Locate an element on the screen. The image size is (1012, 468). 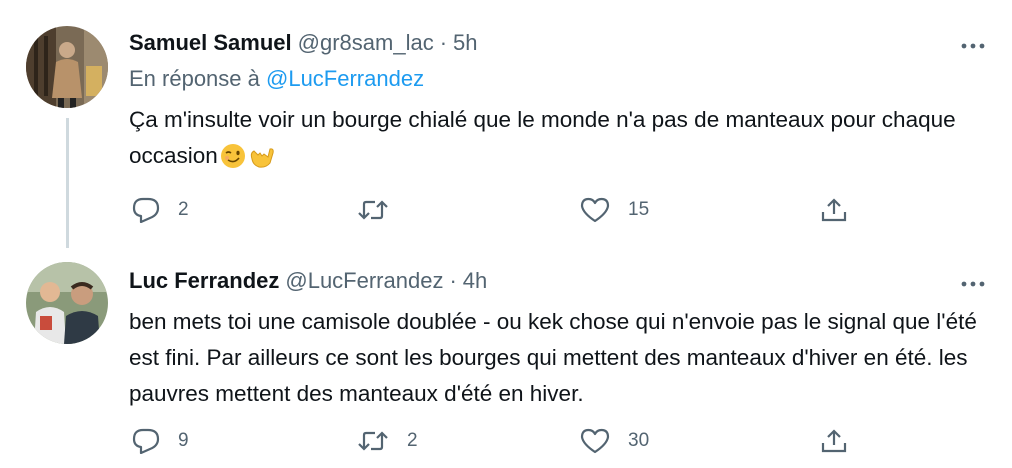
user-handle: @LucFerrandez is located at coordinates (364, 281).